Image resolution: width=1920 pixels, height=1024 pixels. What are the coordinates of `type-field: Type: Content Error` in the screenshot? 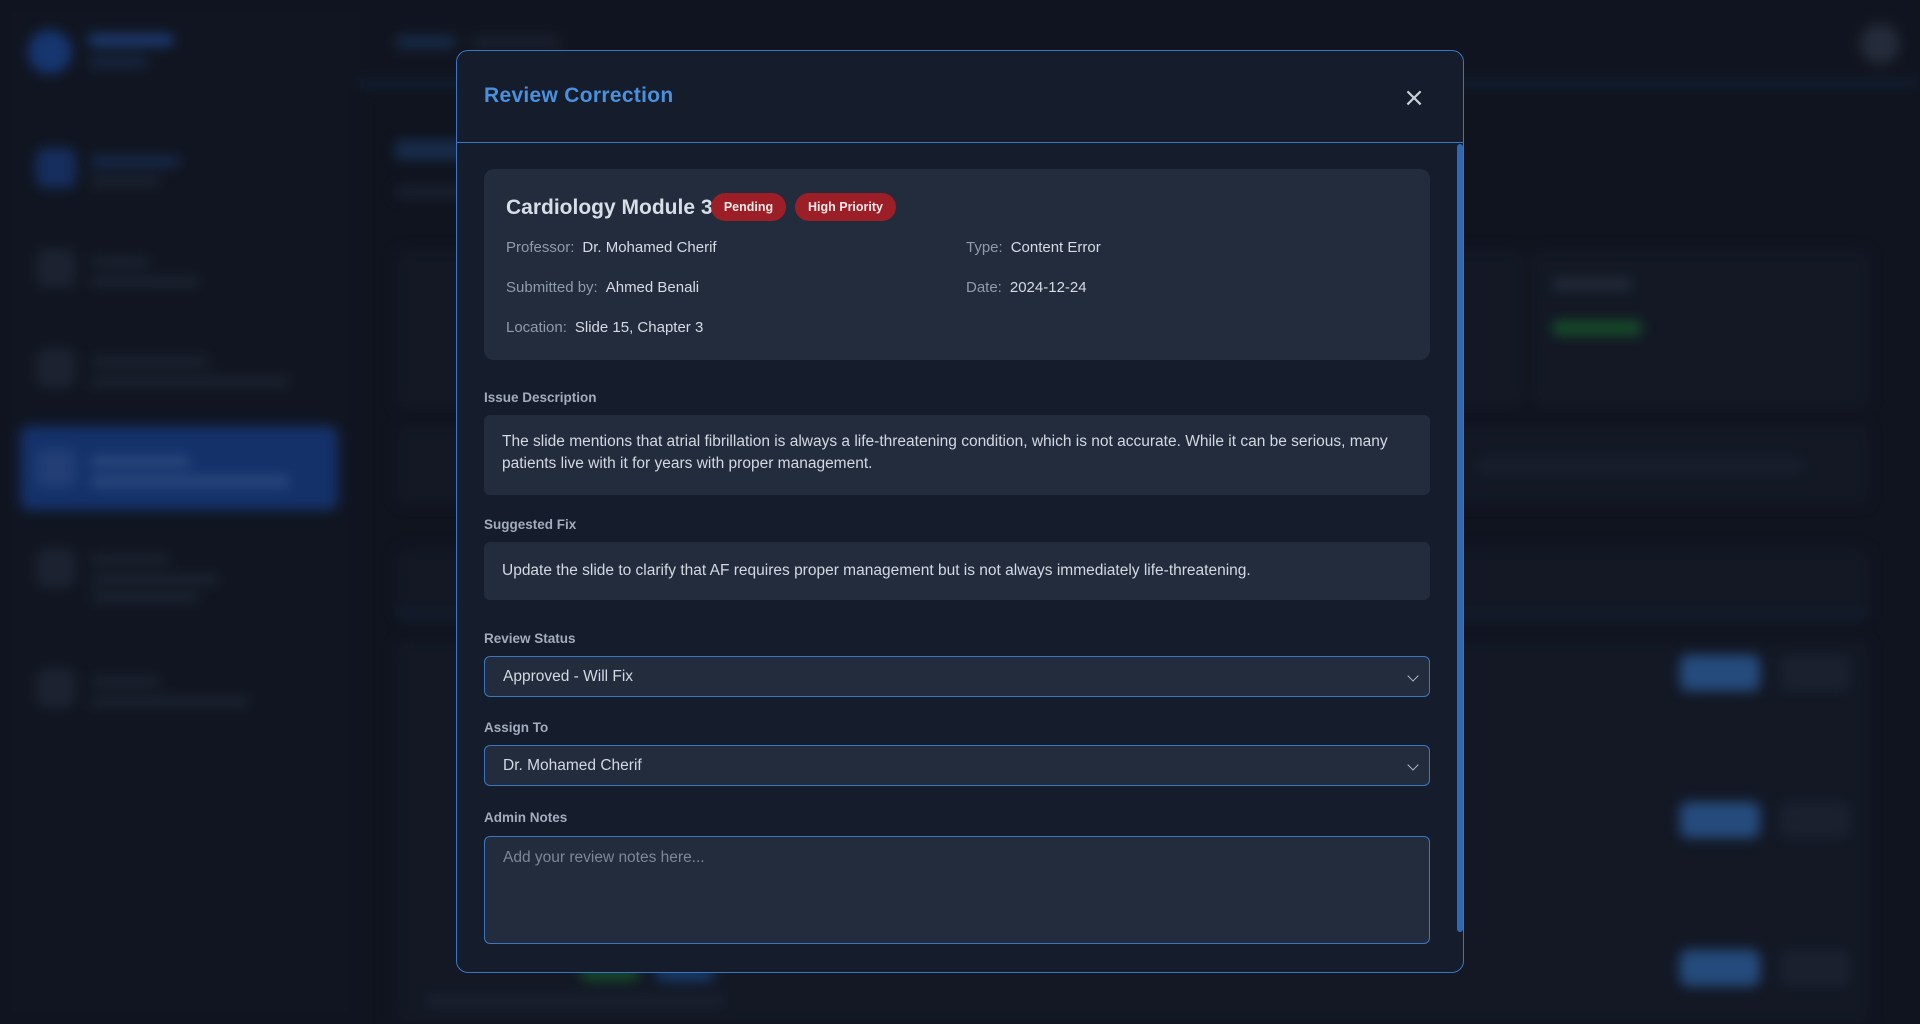 It's located at (1033, 247).